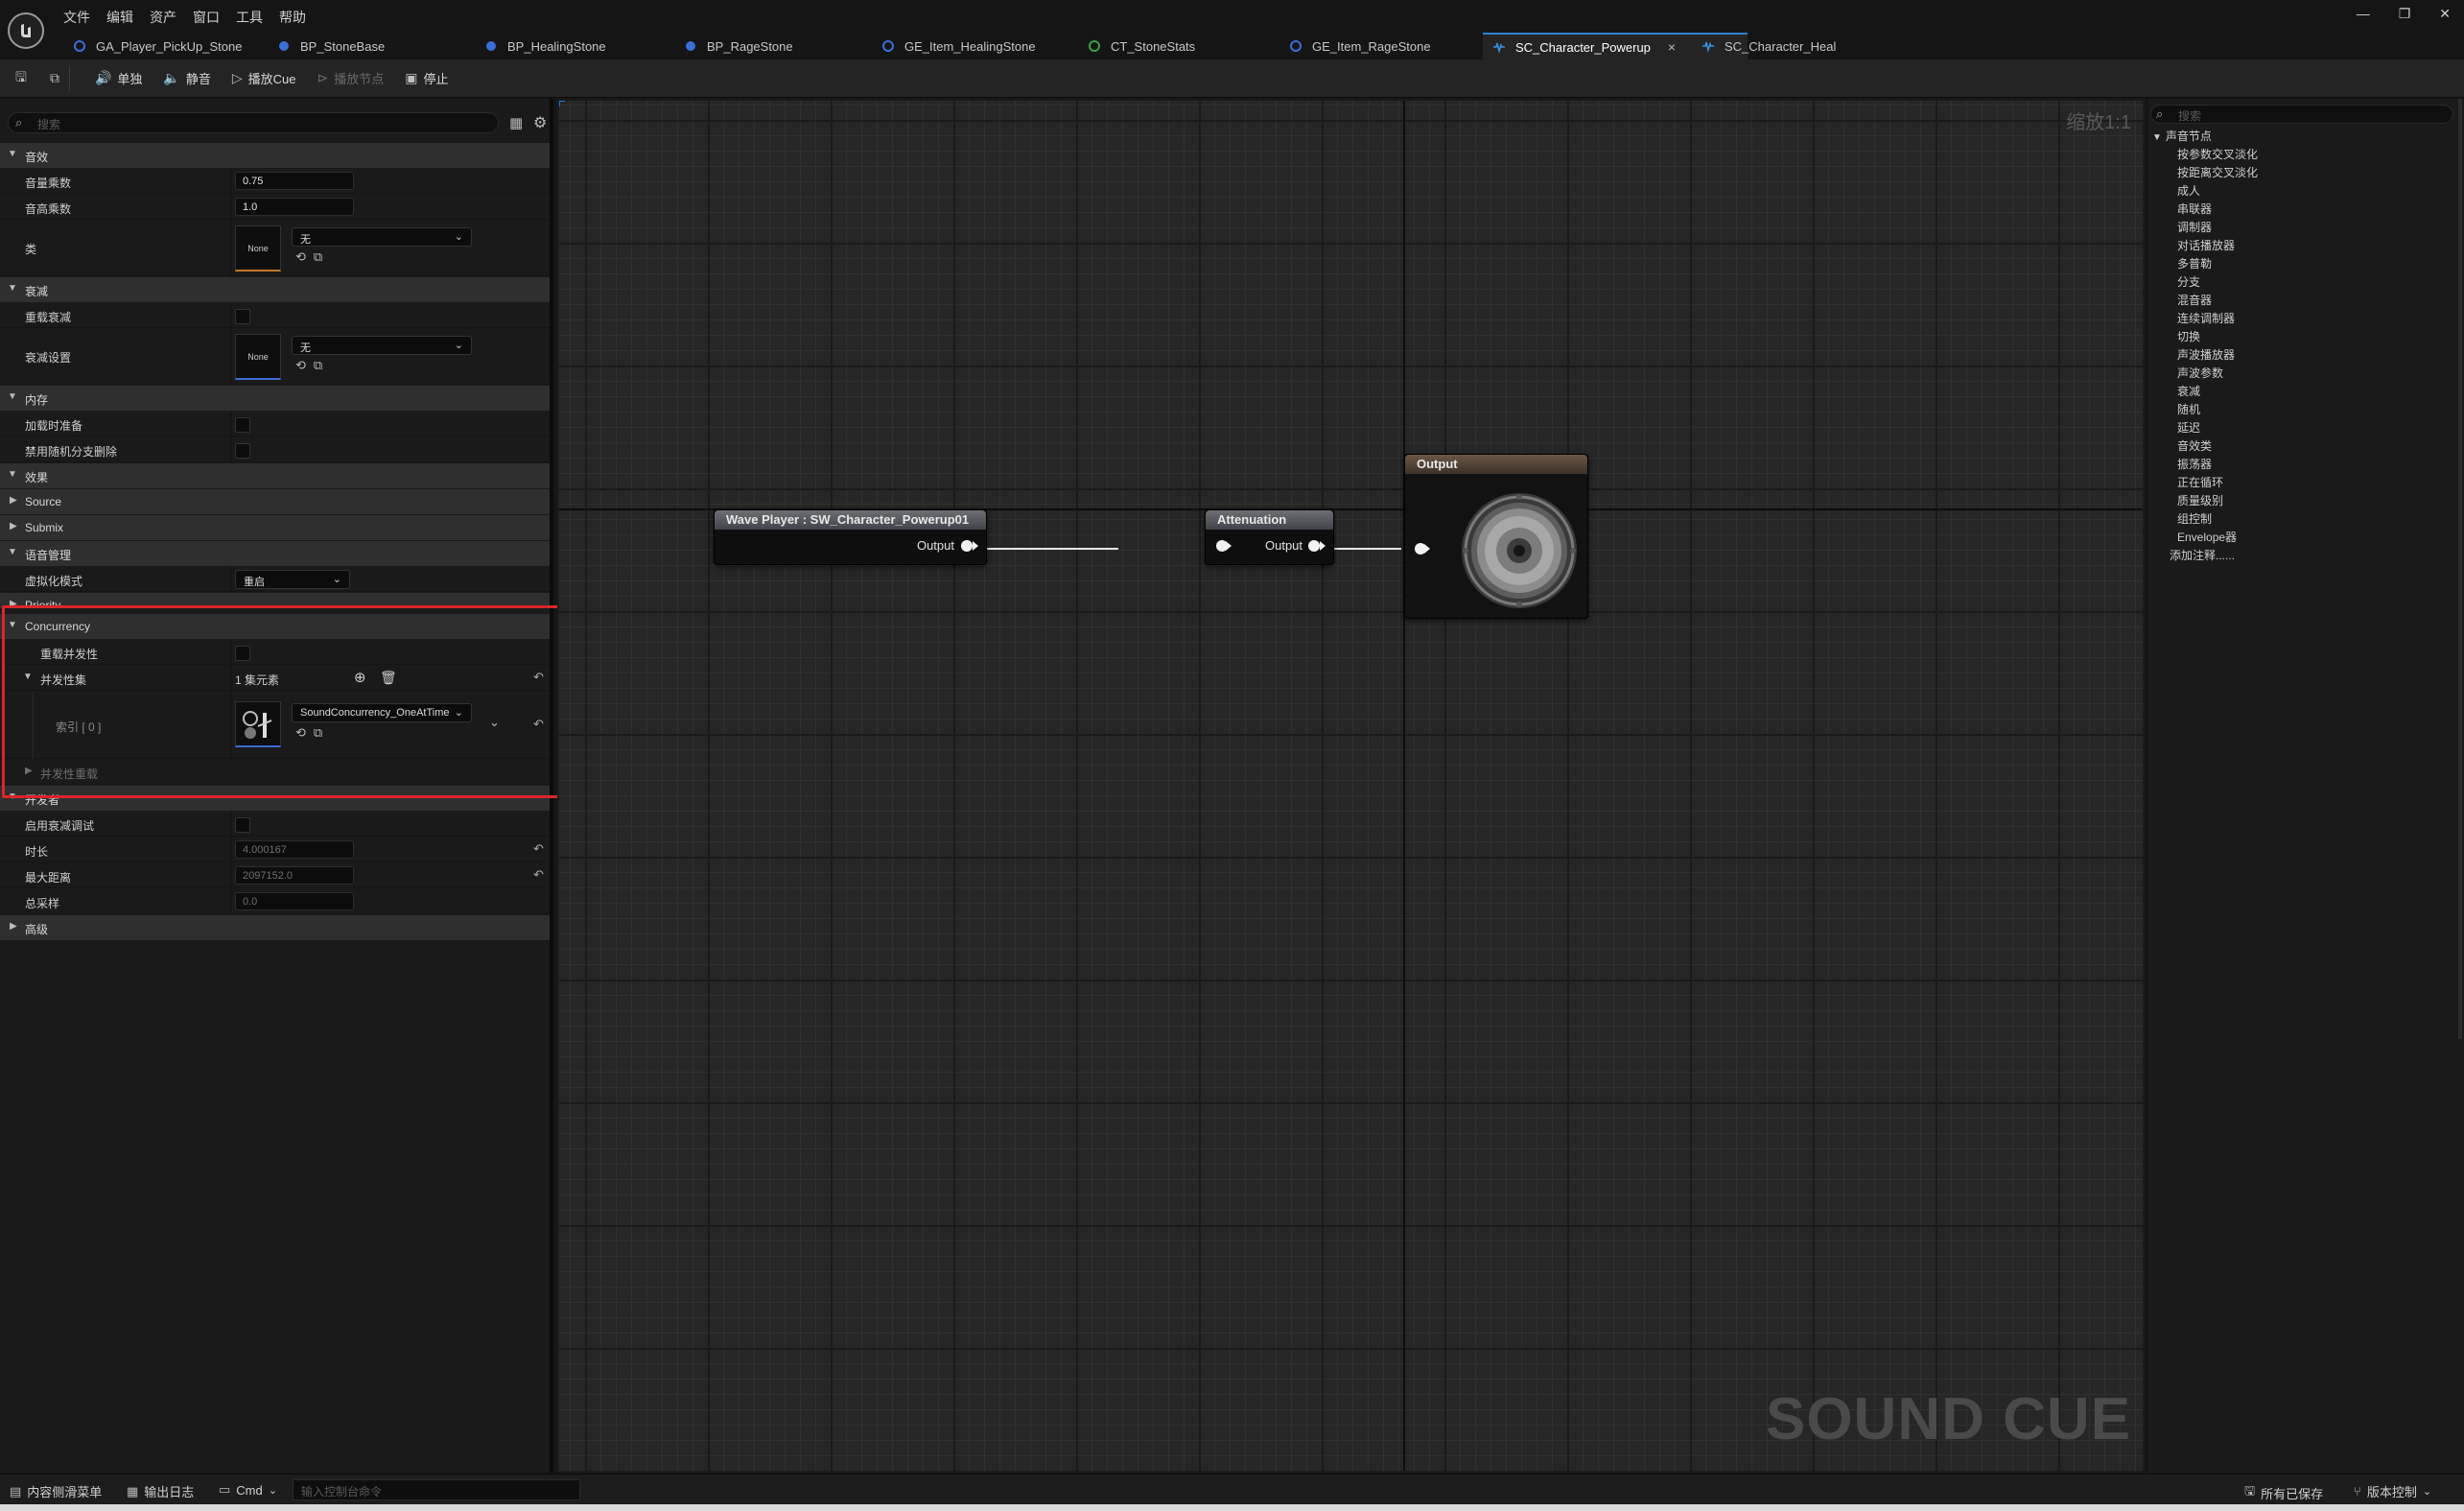 The height and width of the screenshot is (1511, 2464). I want to click on property-matrix-icon: ▦, so click(516, 122).